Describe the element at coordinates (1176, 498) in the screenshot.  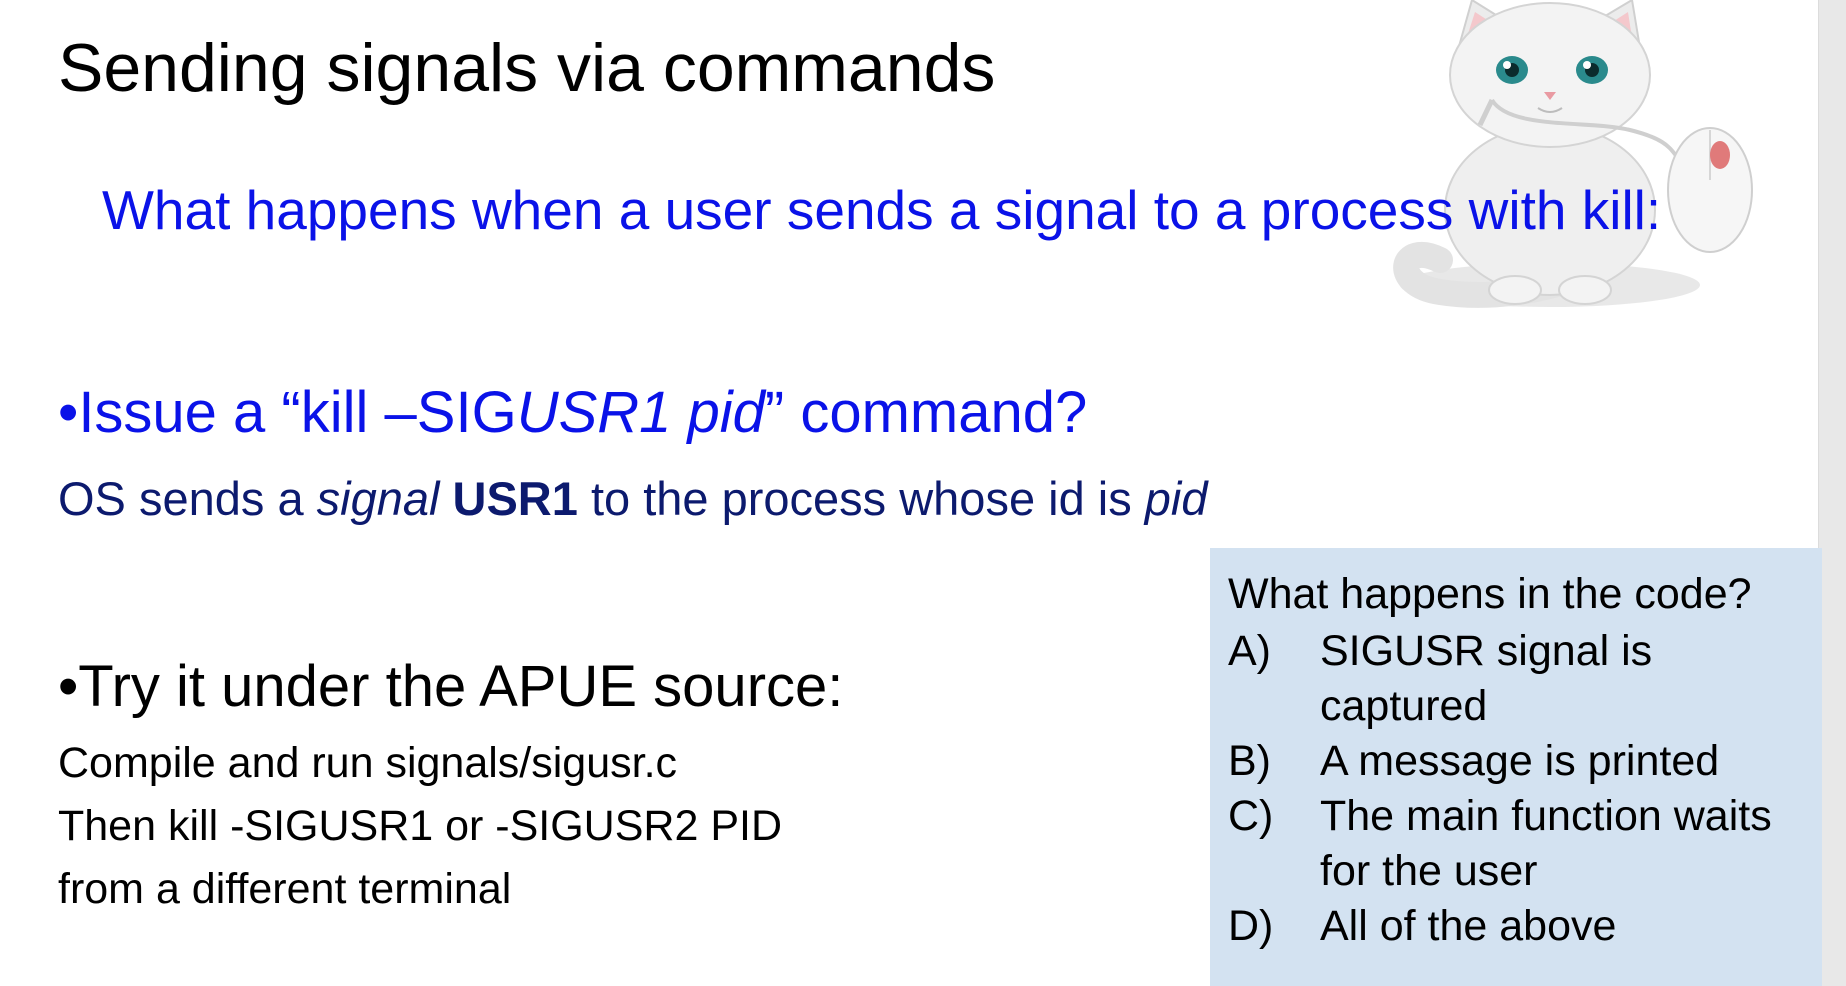
I see `os-italic-pid: pid` at that location.